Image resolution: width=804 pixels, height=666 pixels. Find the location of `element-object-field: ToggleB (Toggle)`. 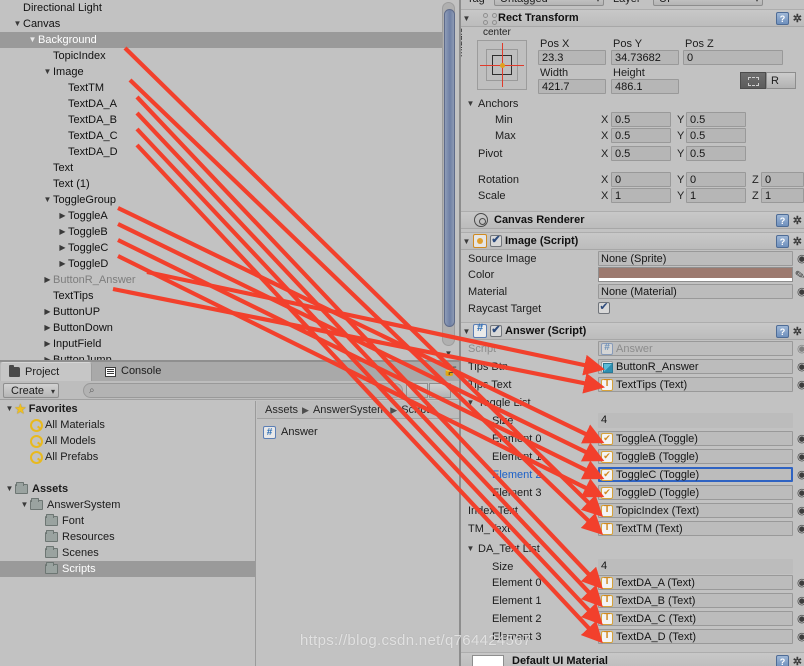

element-object-field: ToggleB (Toggle) is located at coordinates (695, 456).